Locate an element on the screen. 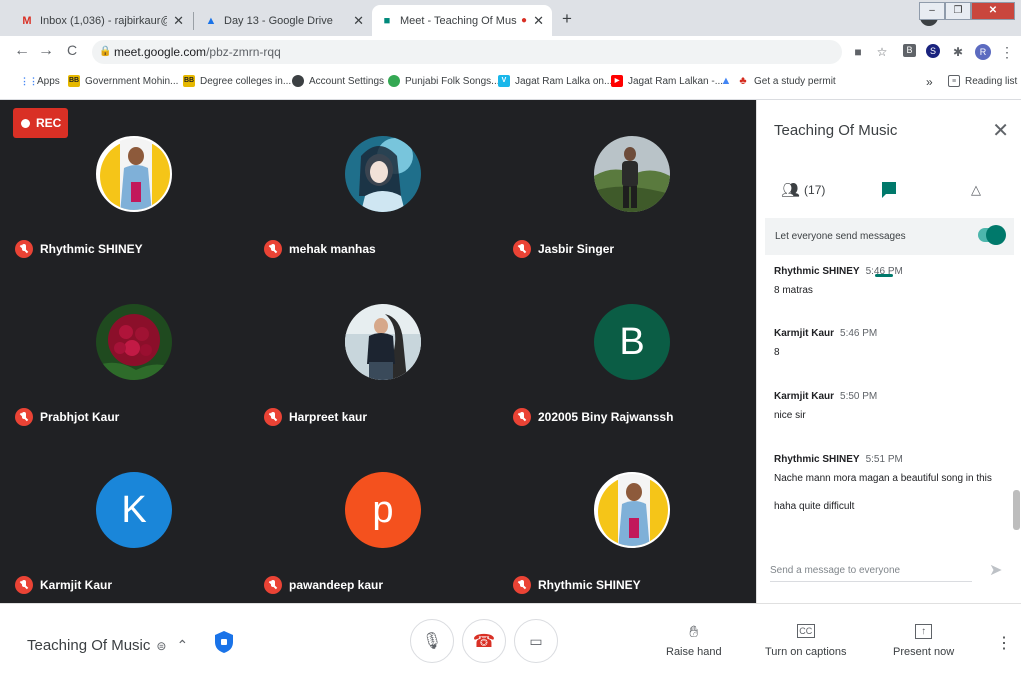 The height and width of the screenshot is (685, 1021). close-panel-icon: ✕ is located at coordinates (1000, 130).